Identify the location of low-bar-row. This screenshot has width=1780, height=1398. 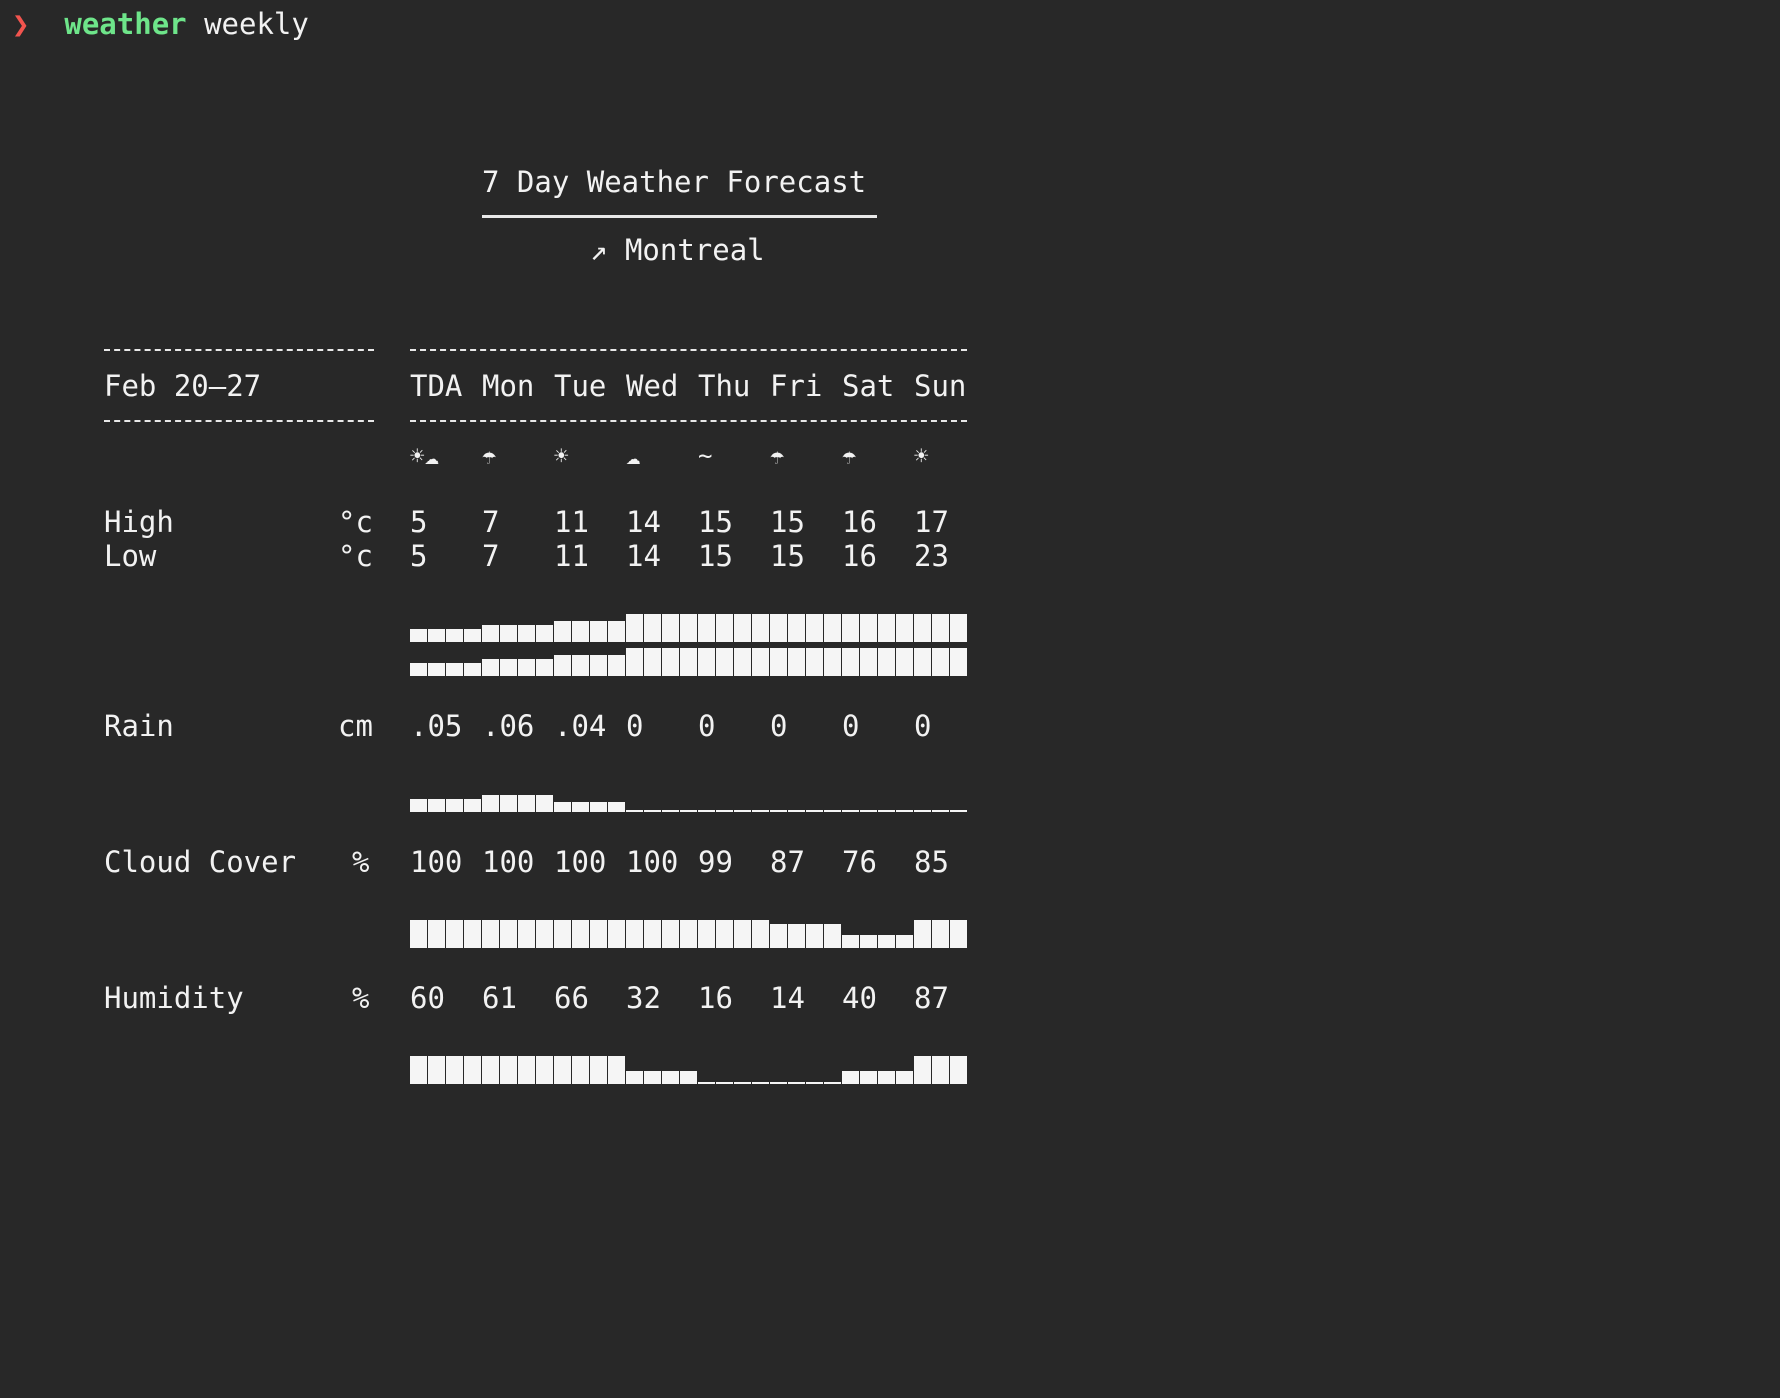
(689, 661).